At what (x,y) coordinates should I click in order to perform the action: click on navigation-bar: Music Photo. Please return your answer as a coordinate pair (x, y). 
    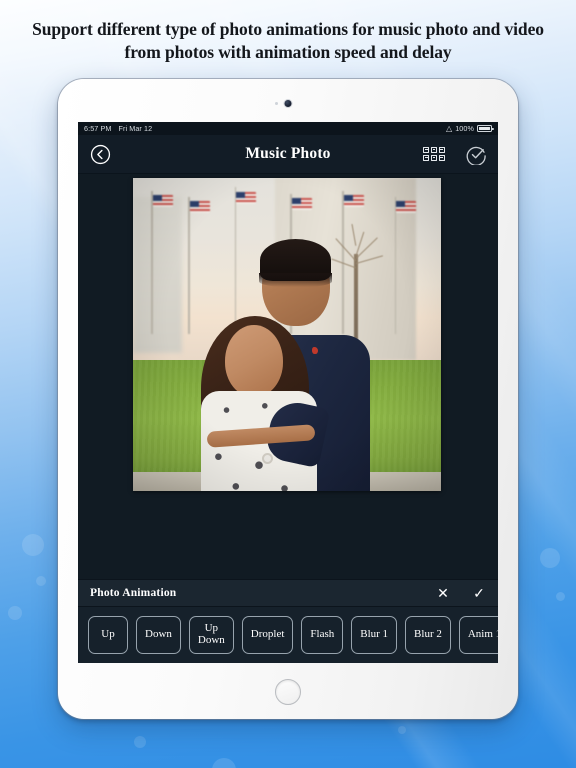
    Looking at the image, I should click on (288, 154).